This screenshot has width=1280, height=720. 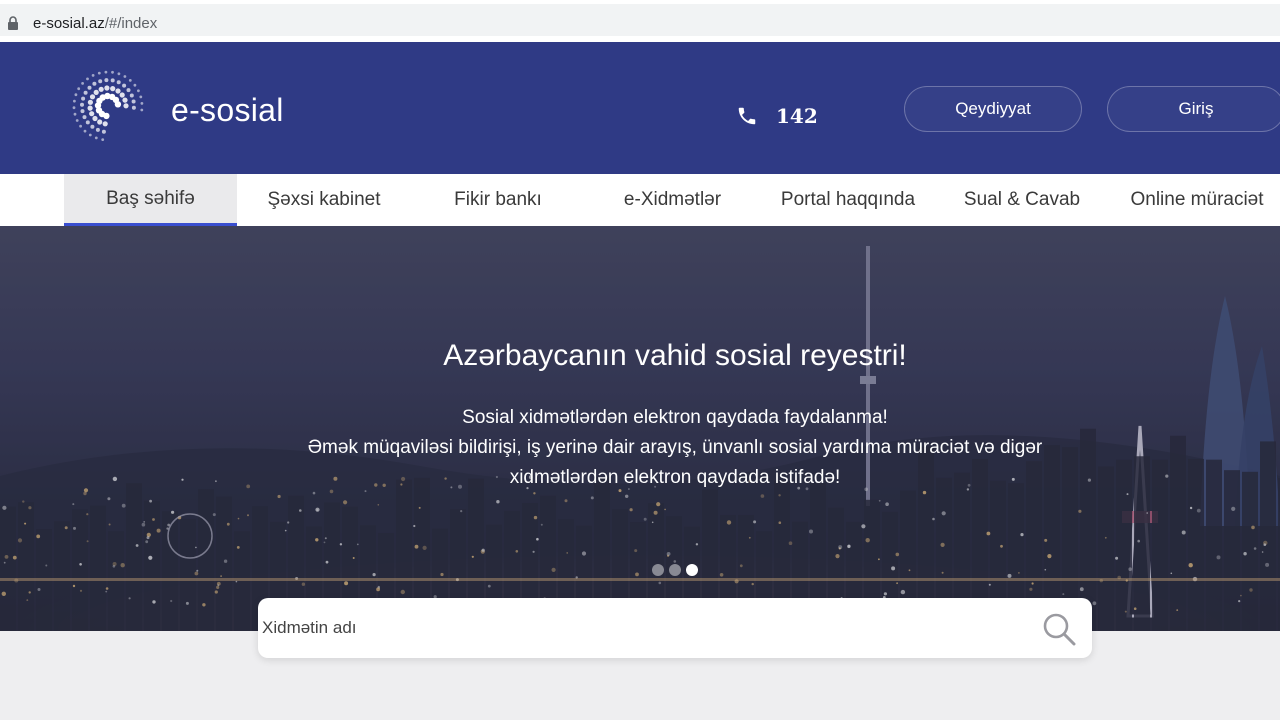 What do you see at coordinates (848, 200) in the screenshot?
I see `nav-item-about-portal: Portal haqqında` at bounding box center [848, 200].